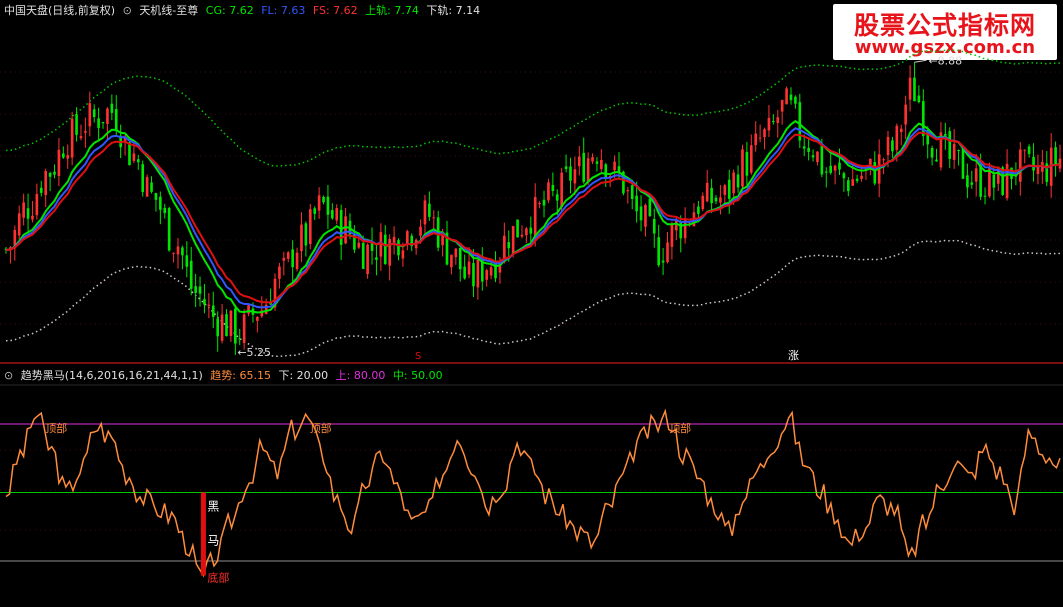  Describe the element at coordinates (920, 61) in the screenshot. I see `high-pointer` at that location.